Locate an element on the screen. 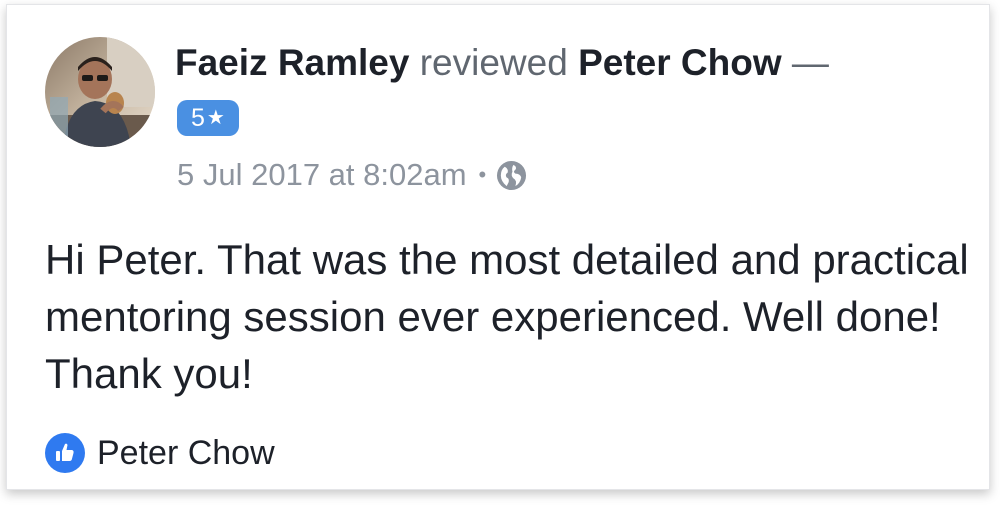 The height and width of the screenshot is (512, 1000). reaction-row: Peter Chow is located at coordinates (160, 453).